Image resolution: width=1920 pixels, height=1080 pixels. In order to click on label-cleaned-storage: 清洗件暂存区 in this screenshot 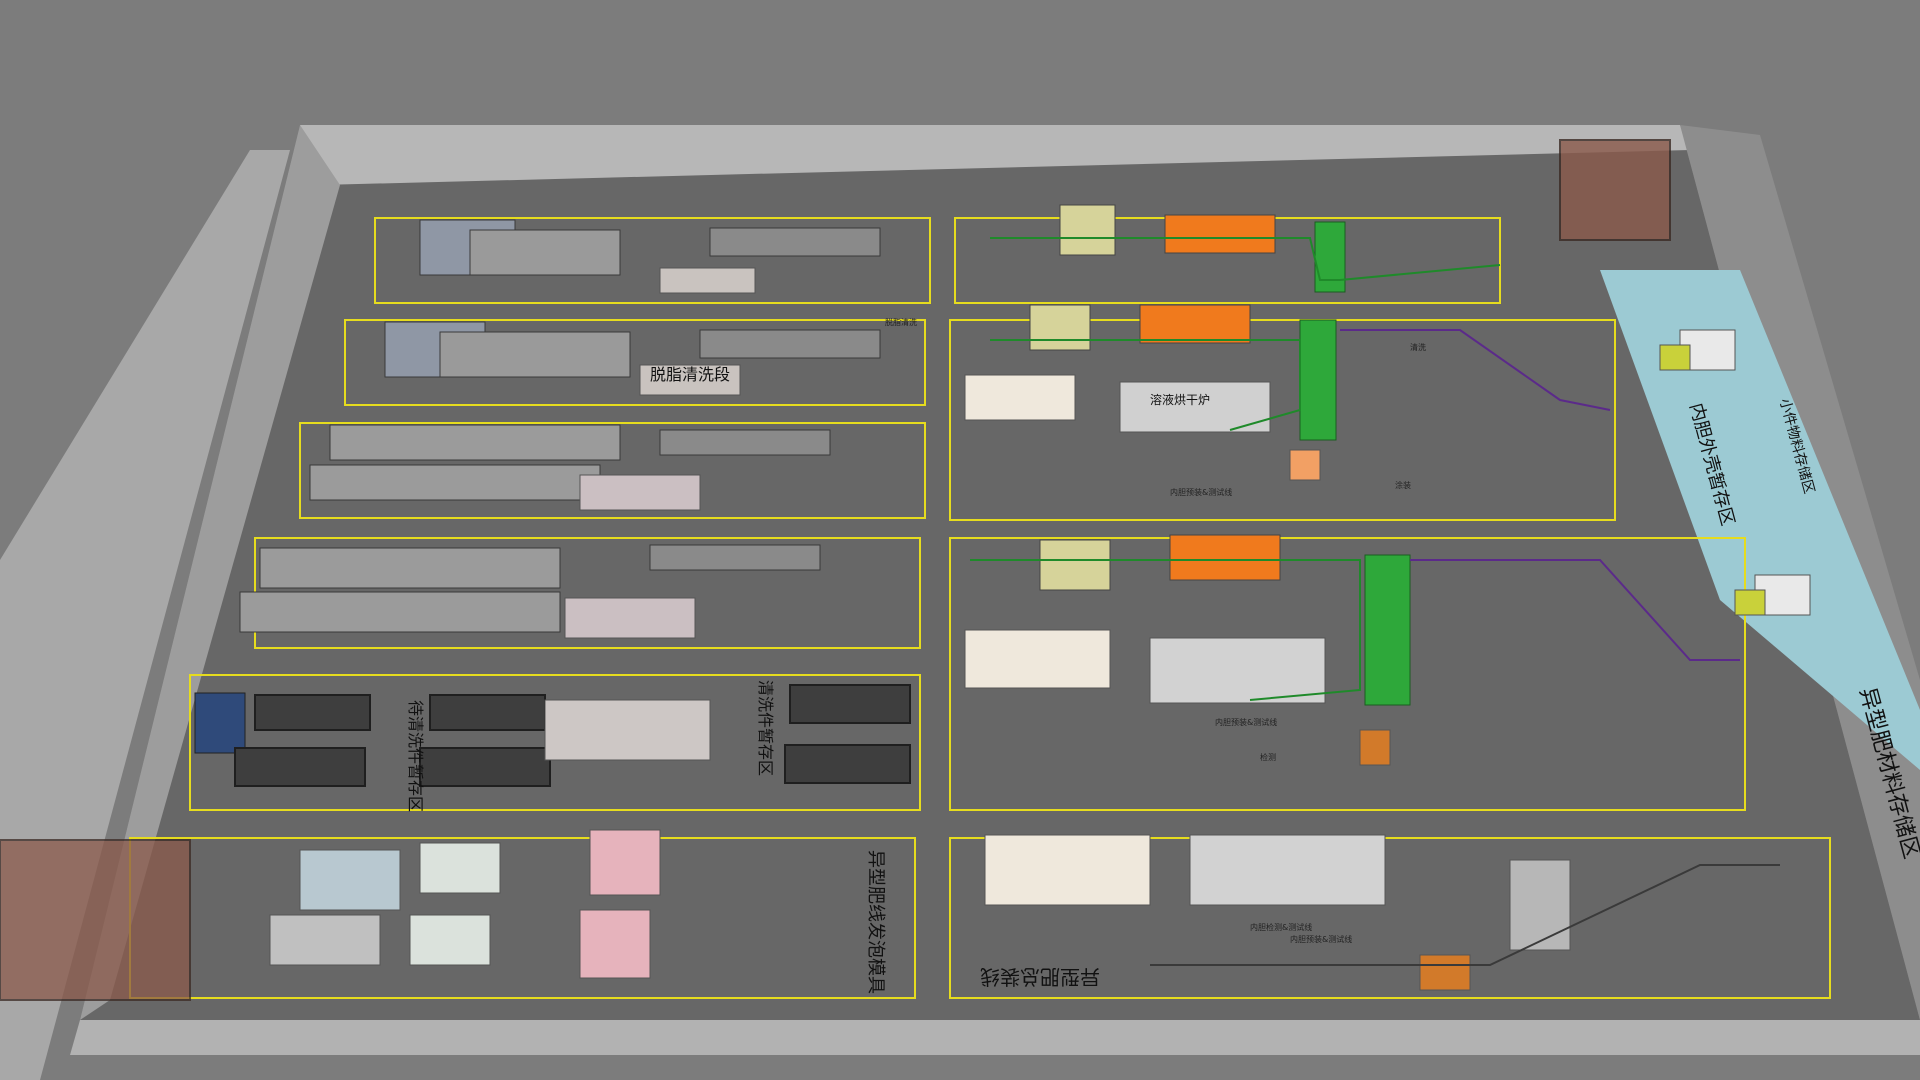, I will do `click(765, 728)`.